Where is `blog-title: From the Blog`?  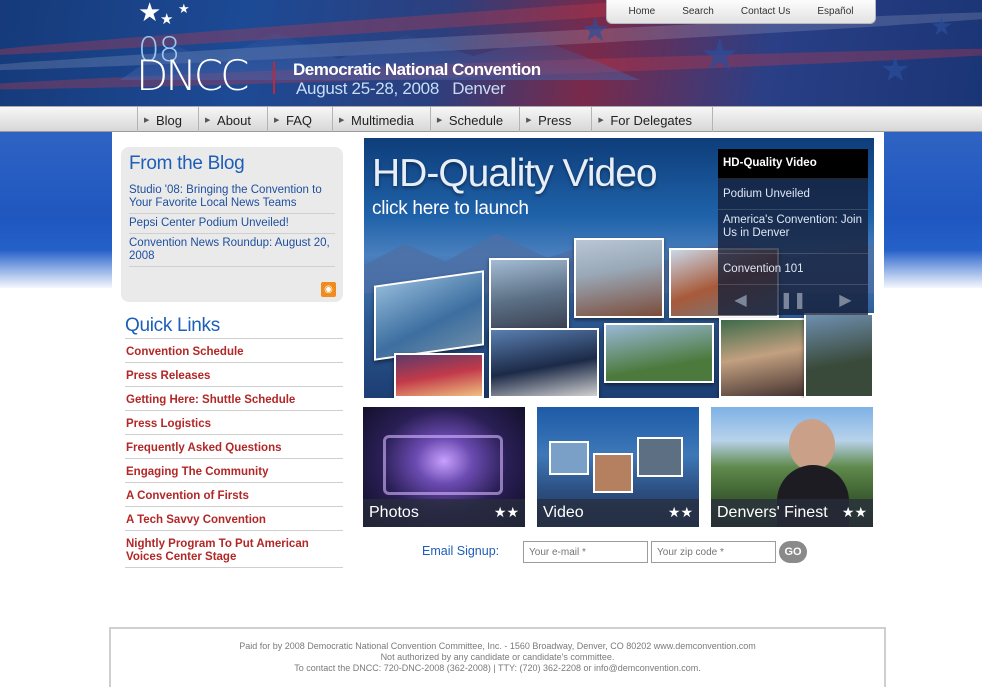
blog-title: From the Blog is located at coordinates (187, 163).